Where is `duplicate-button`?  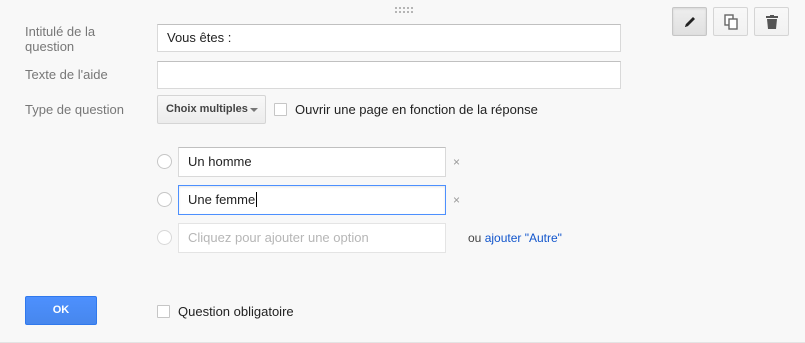
duplicate-button is located at coordinates (730, 21).